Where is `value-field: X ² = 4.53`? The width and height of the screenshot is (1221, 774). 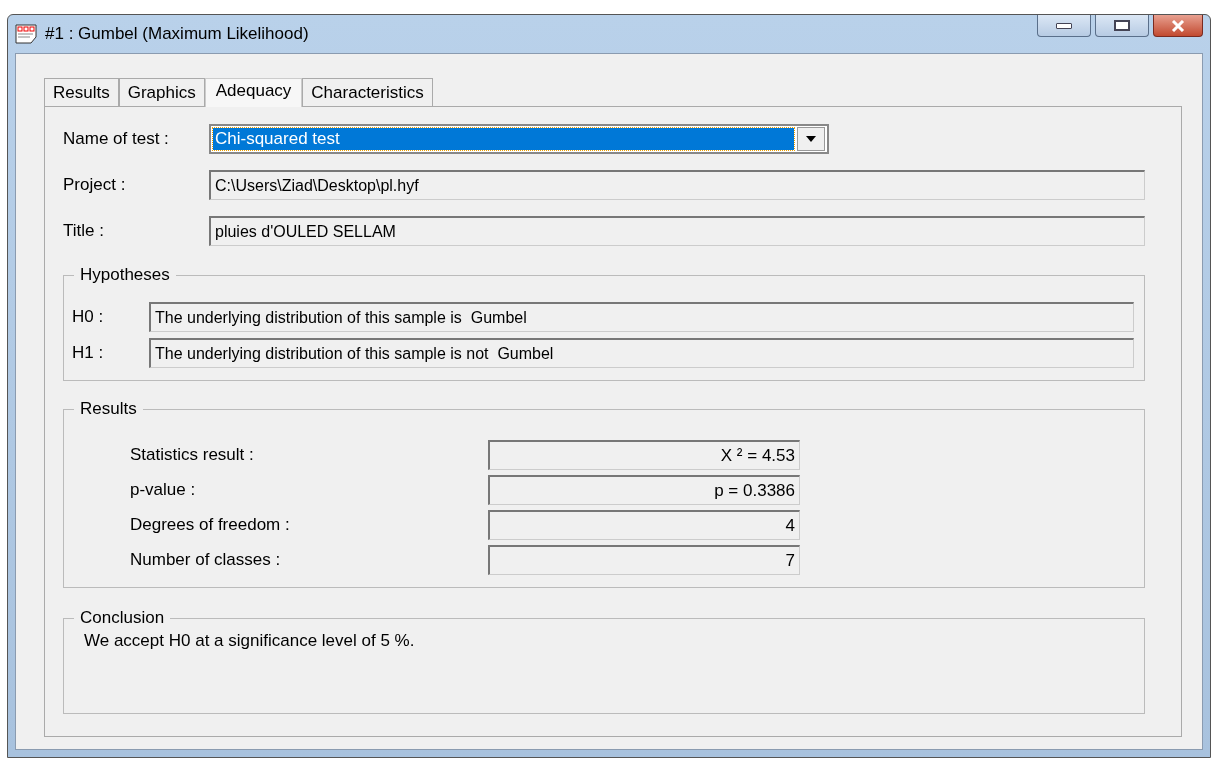 value-field: X ² = 4.53 is located at coordinates (644, 455).